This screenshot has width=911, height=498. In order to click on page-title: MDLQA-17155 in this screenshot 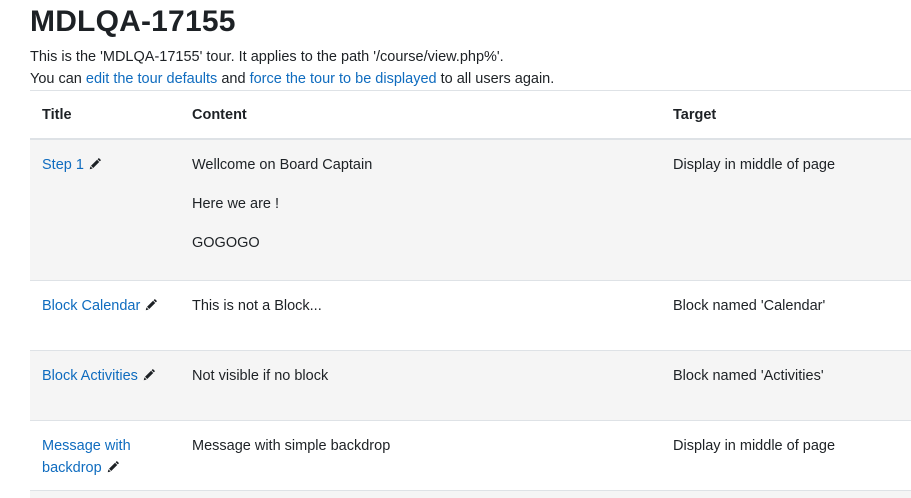, I will do `click(133, 21)`.